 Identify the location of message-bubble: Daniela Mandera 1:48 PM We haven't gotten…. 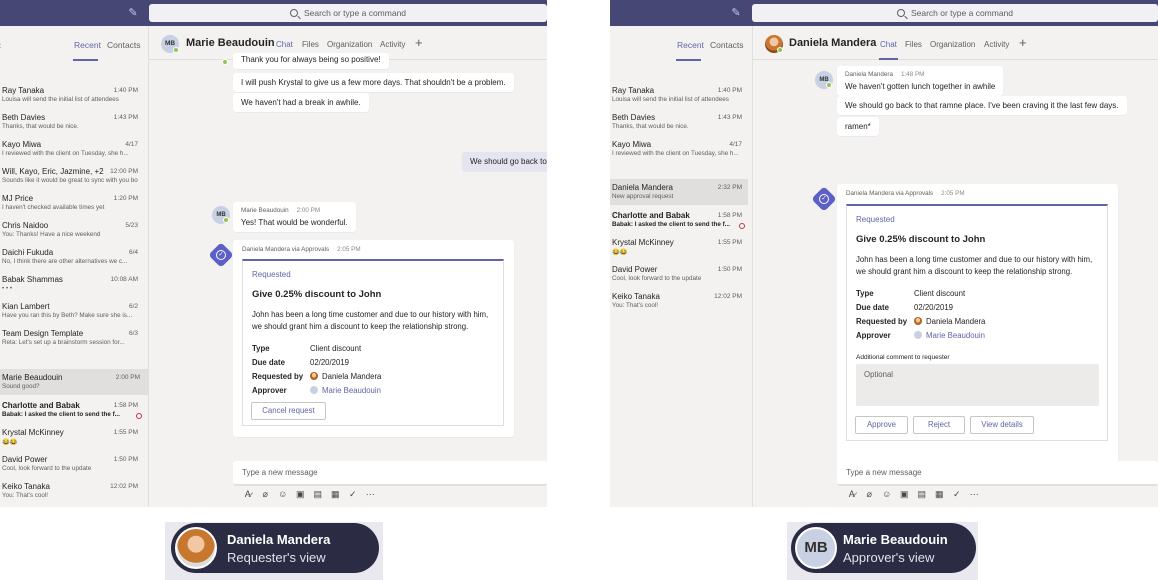
(920, 81).